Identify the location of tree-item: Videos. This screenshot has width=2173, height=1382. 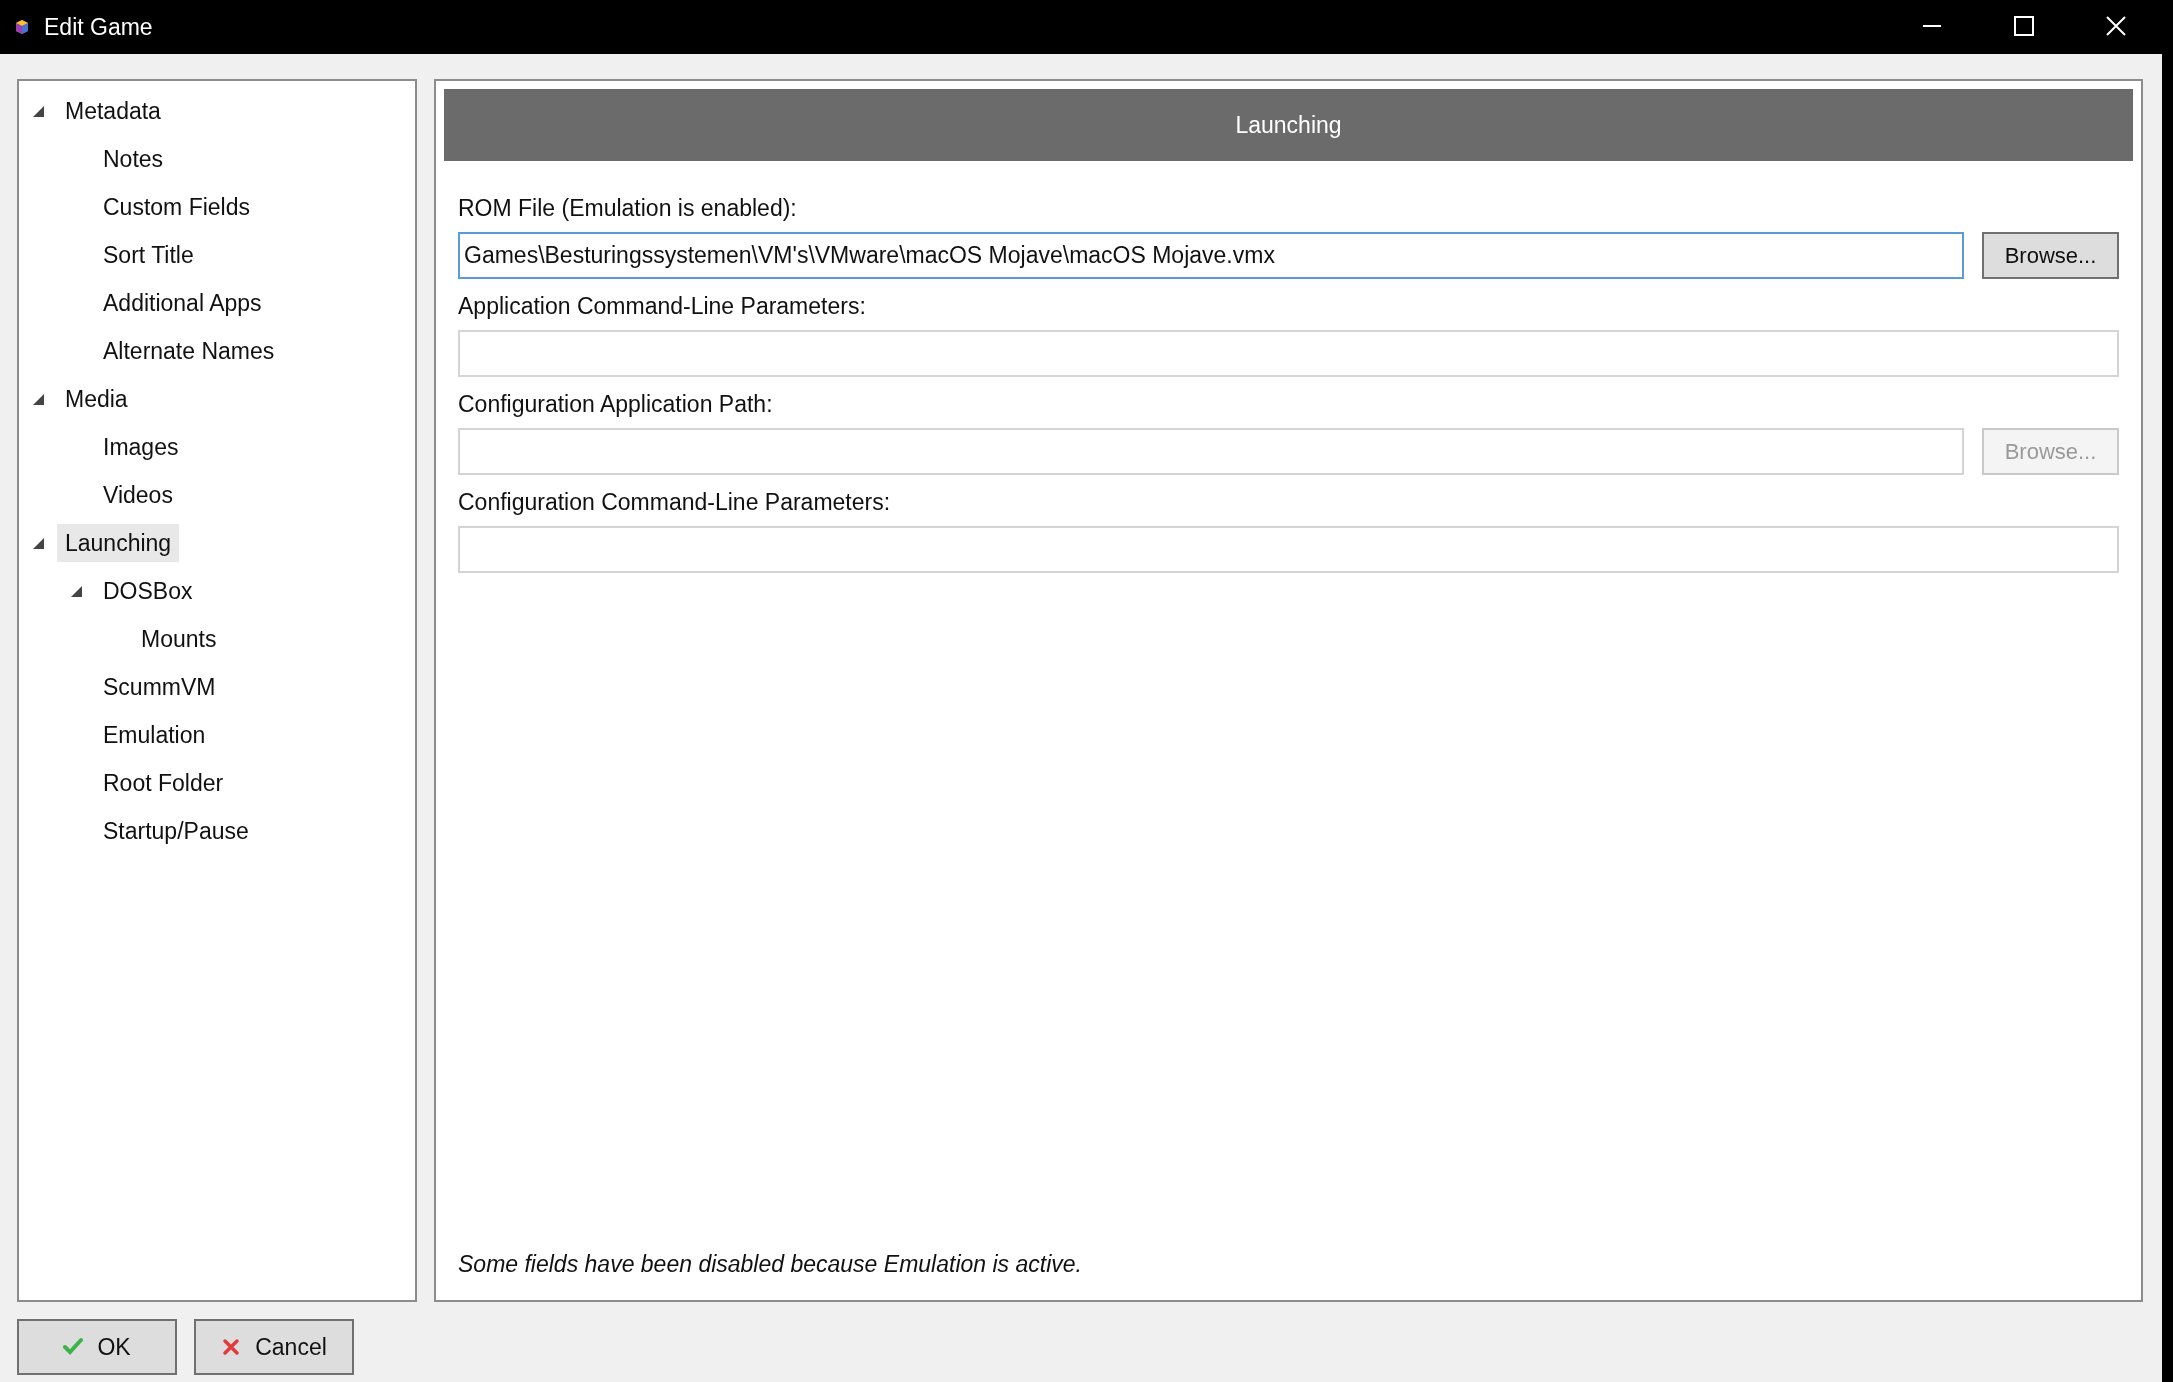
(138, 495).